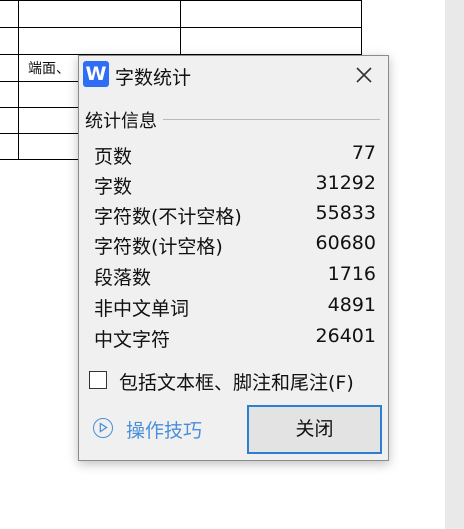  I want to click on close-icon, so click(364, 75).